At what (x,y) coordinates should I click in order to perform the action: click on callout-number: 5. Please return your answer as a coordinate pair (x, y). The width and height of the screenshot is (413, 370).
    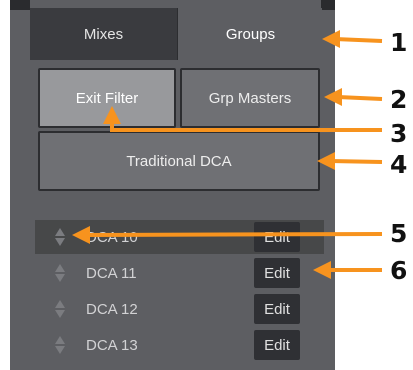
    Looking at the image, I should click on (399, 233).